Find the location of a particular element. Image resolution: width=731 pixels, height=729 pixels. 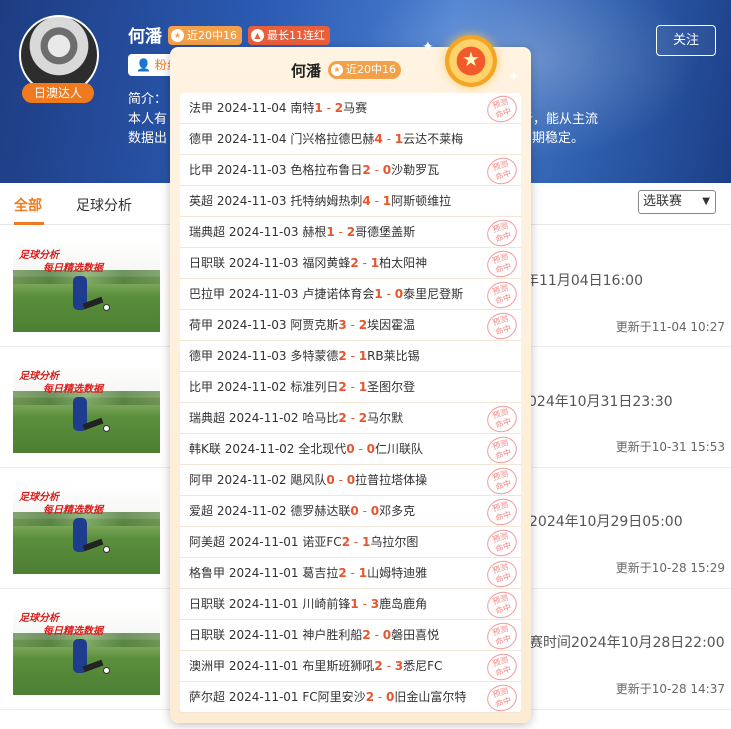

match-row: 比甲 2024-11-02 标准列日2 - 1圣图尔登 is located at coordinates (350, 387).